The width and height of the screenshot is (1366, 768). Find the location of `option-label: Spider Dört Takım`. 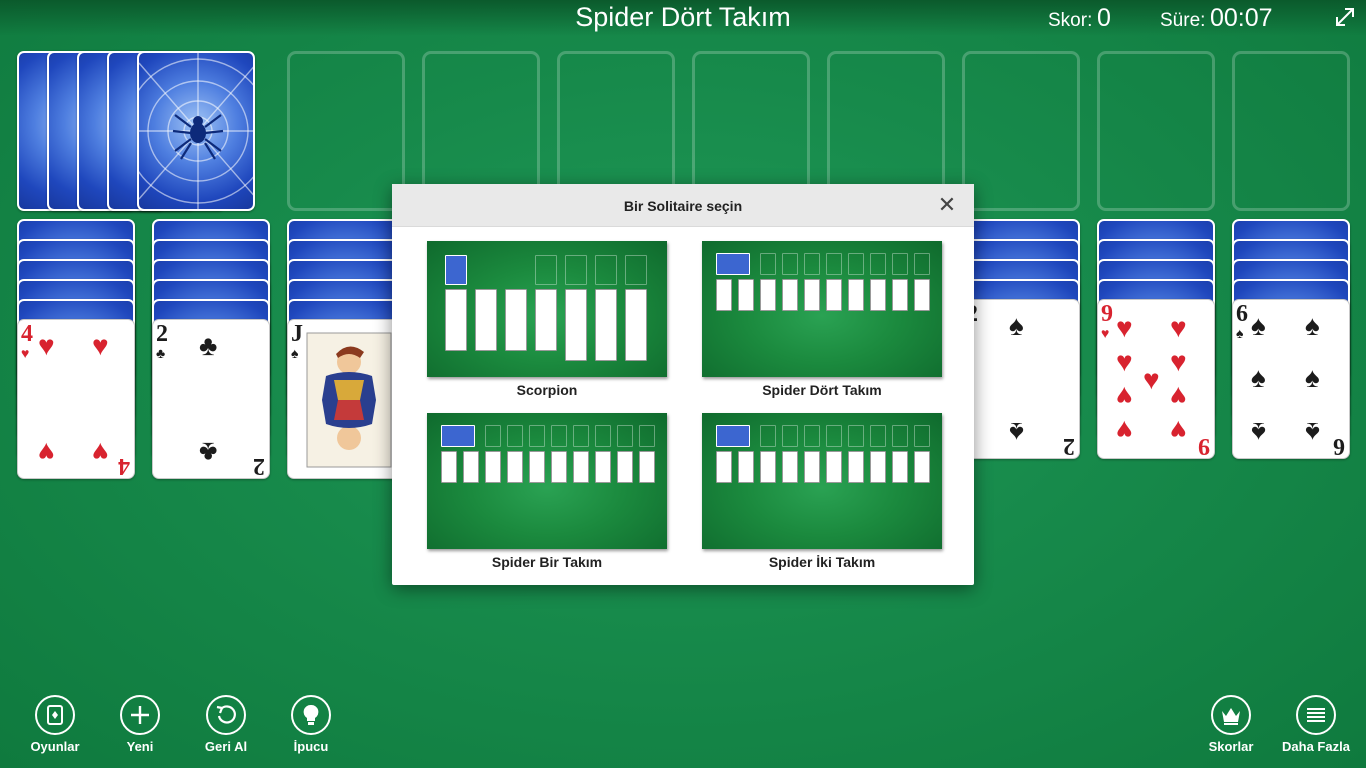

option-label: Spider Dört Takım is located at coordinates (822, 390).